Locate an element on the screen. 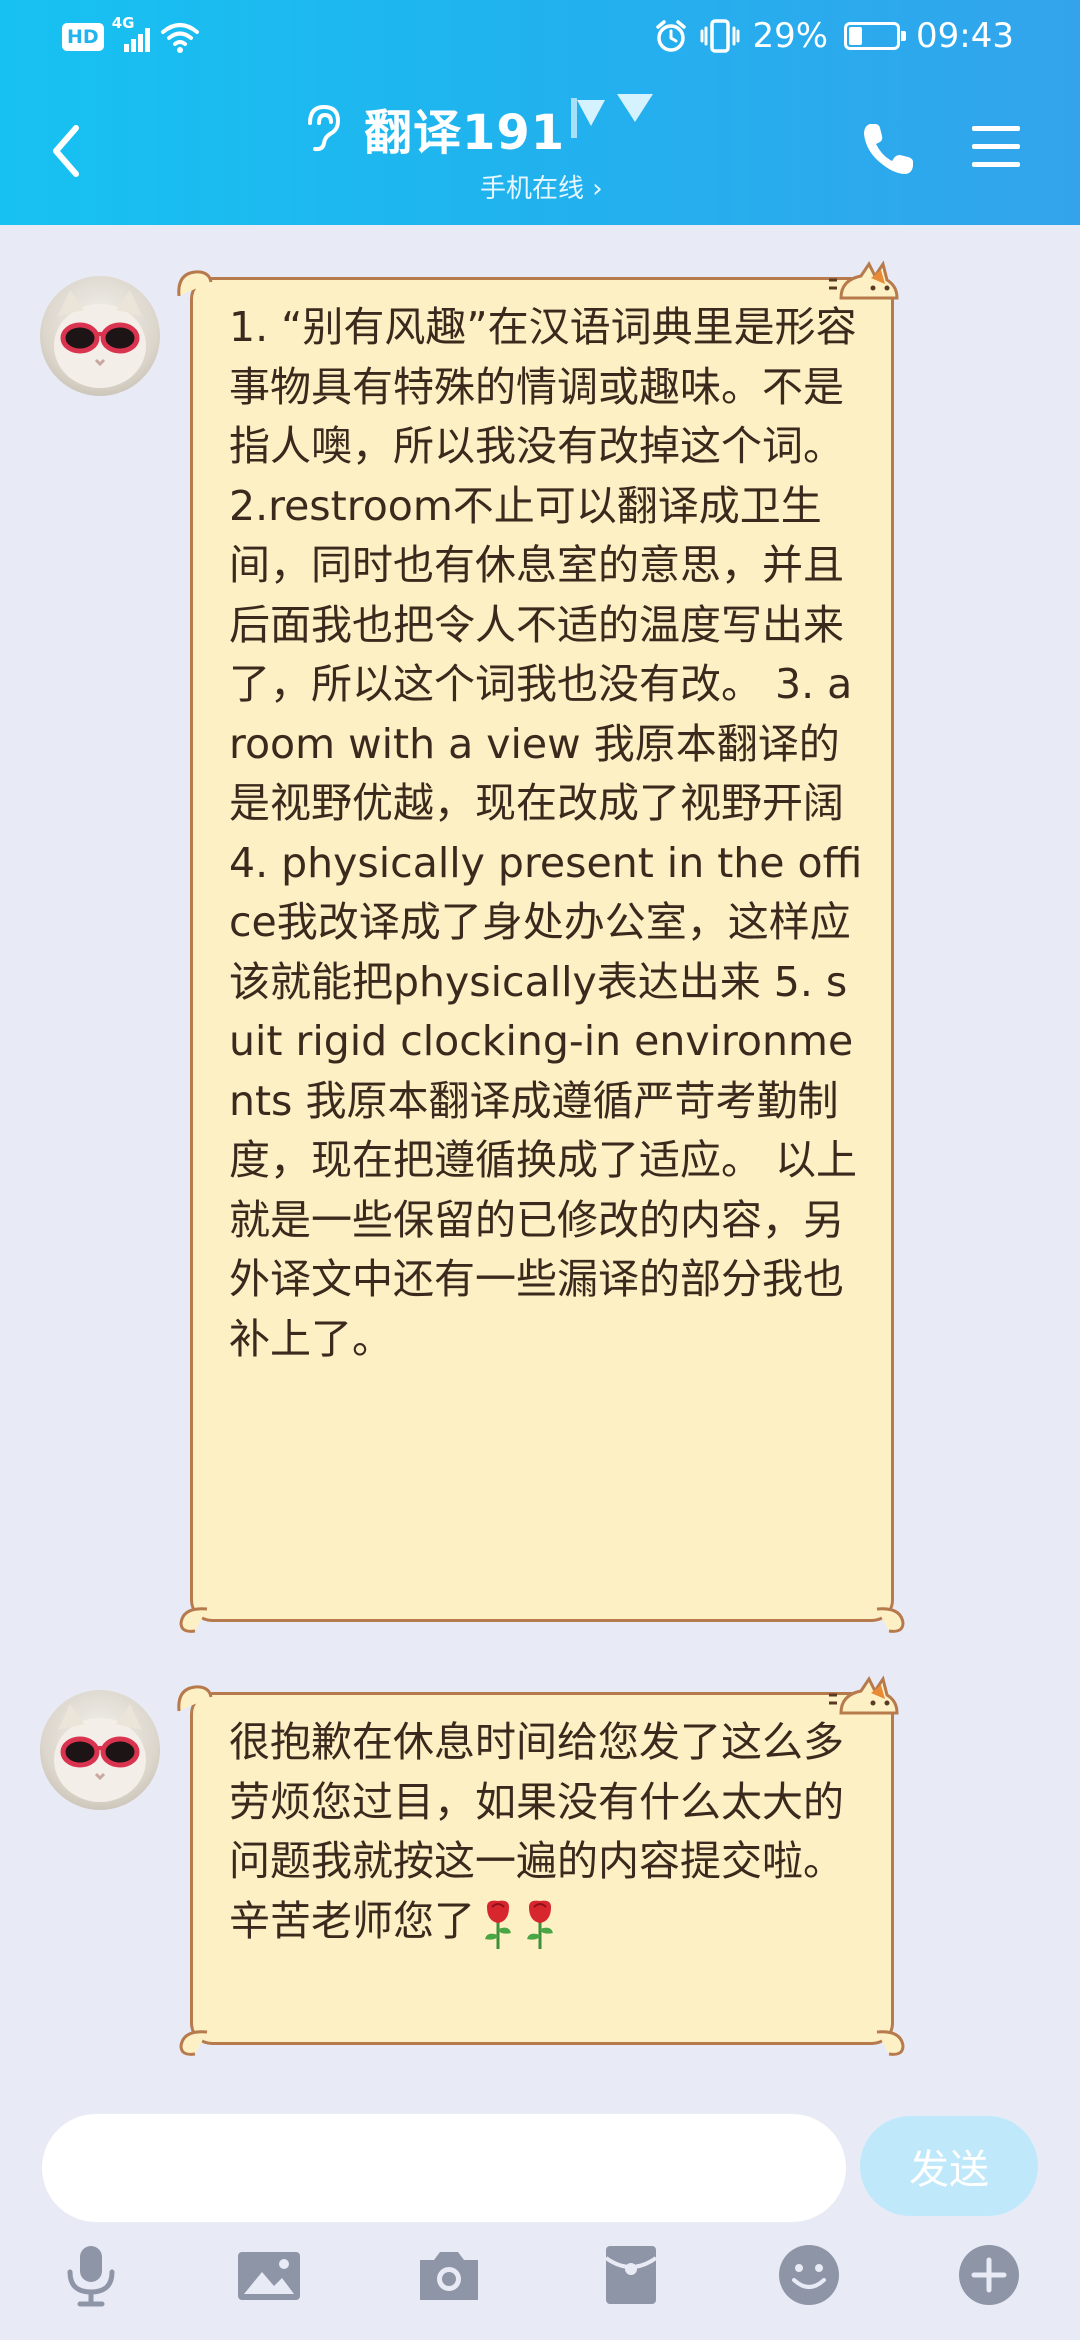  battery-fill is located at coordinates (856, 36).